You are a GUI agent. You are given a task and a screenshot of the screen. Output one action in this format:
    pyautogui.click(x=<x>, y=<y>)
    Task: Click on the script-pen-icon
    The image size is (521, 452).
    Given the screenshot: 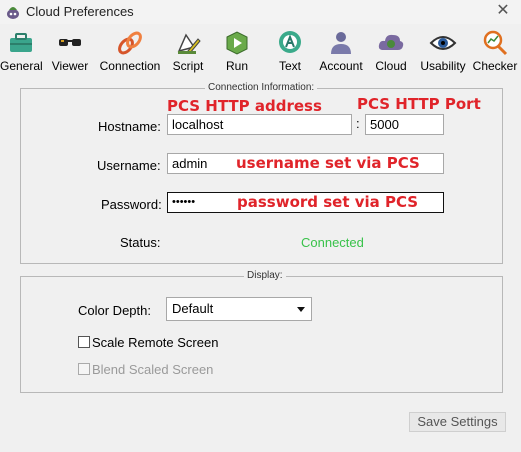 What is the action you would take?
    pyautogui.click(x=189, y=43)
    